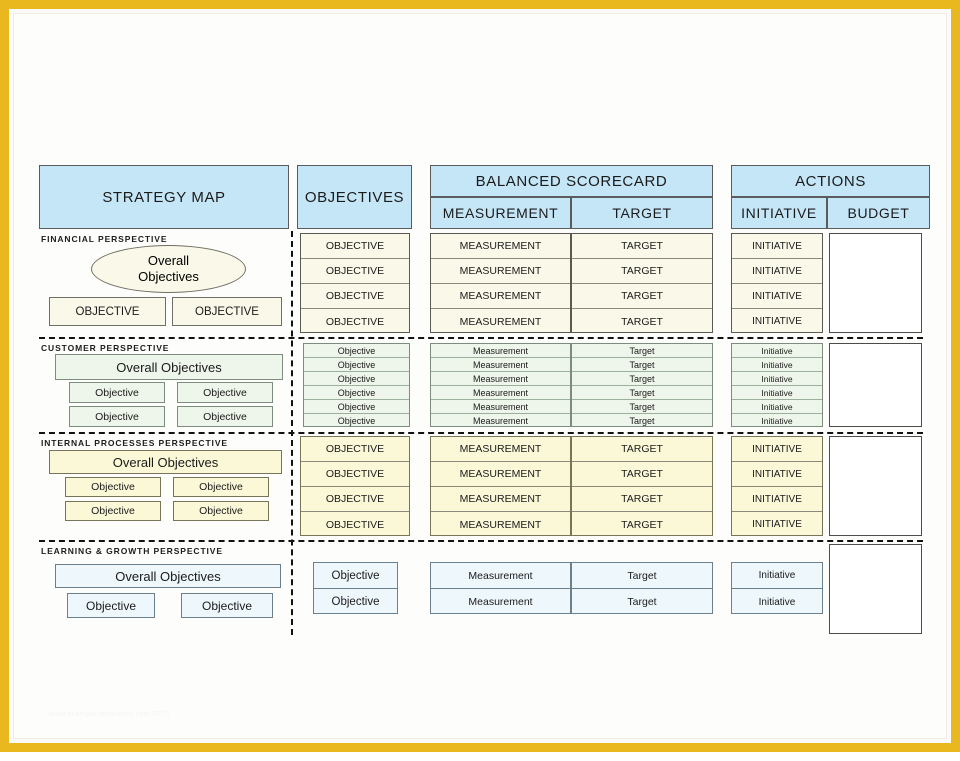  I want to click on cell-label: Target, so click(642, 392).